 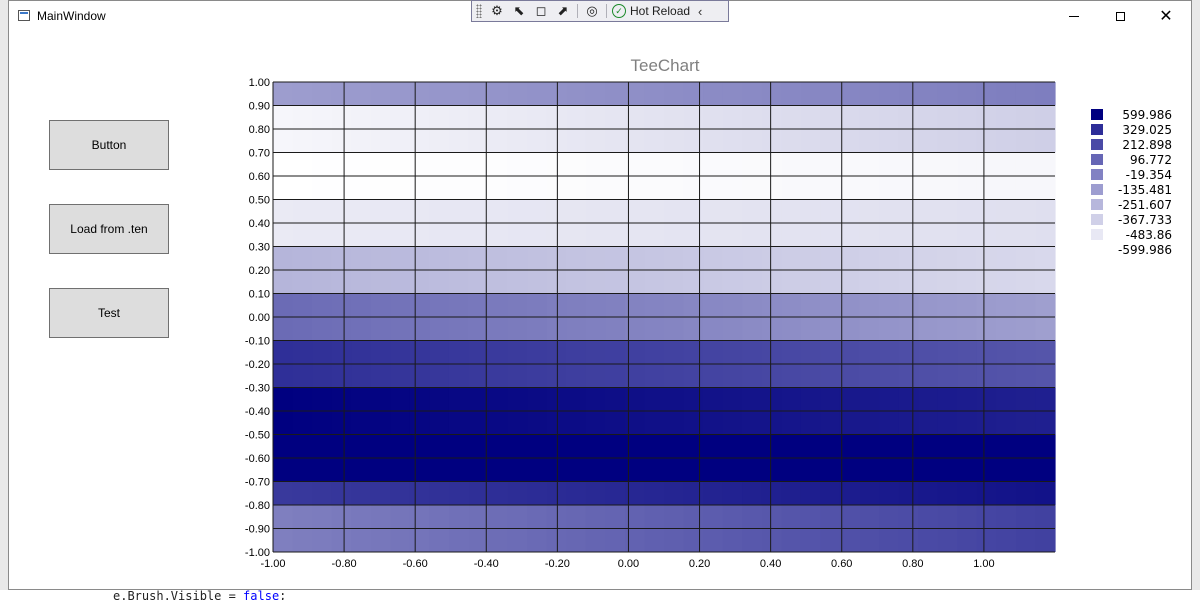 What do you see at coordinates (257, 365) in the screenshot?
I see `y-tick-label: -0.20` at bounding box center [257, 365].